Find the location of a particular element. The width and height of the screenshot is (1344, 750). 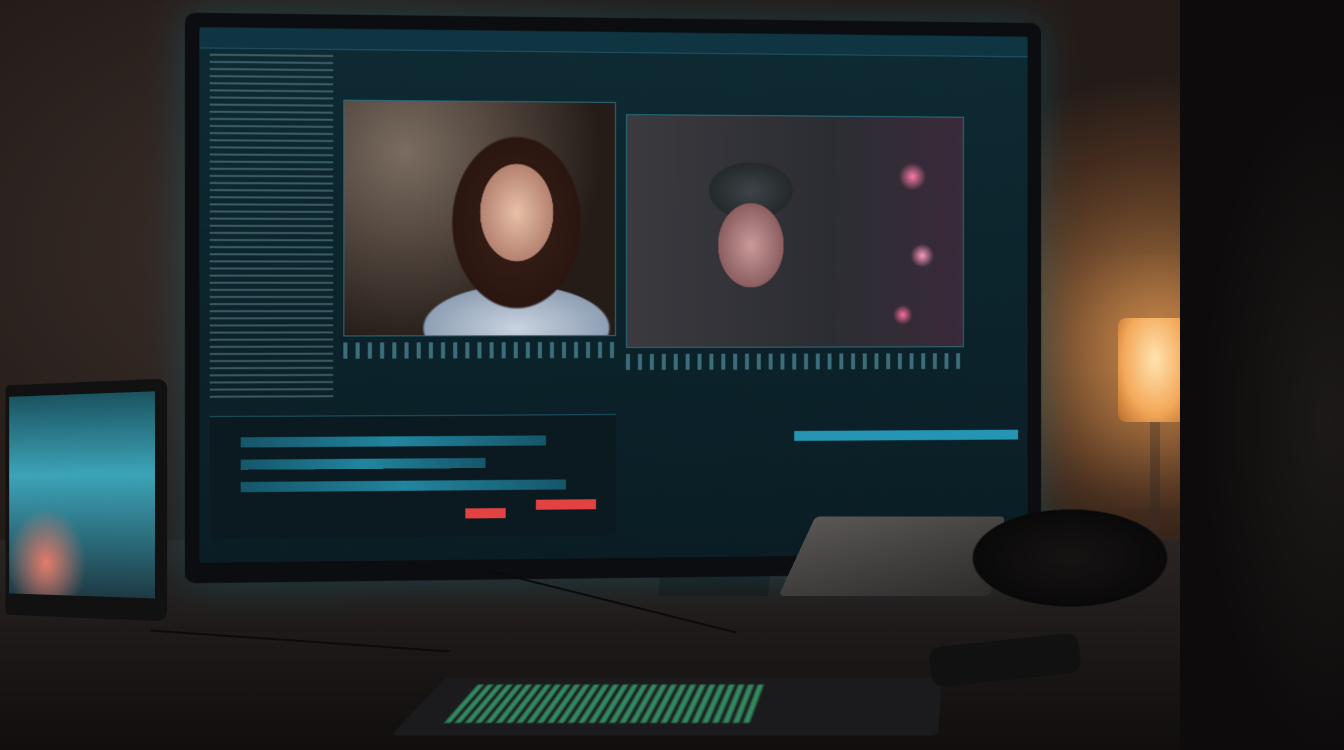

source-controls is located at coordinates (478, 350).